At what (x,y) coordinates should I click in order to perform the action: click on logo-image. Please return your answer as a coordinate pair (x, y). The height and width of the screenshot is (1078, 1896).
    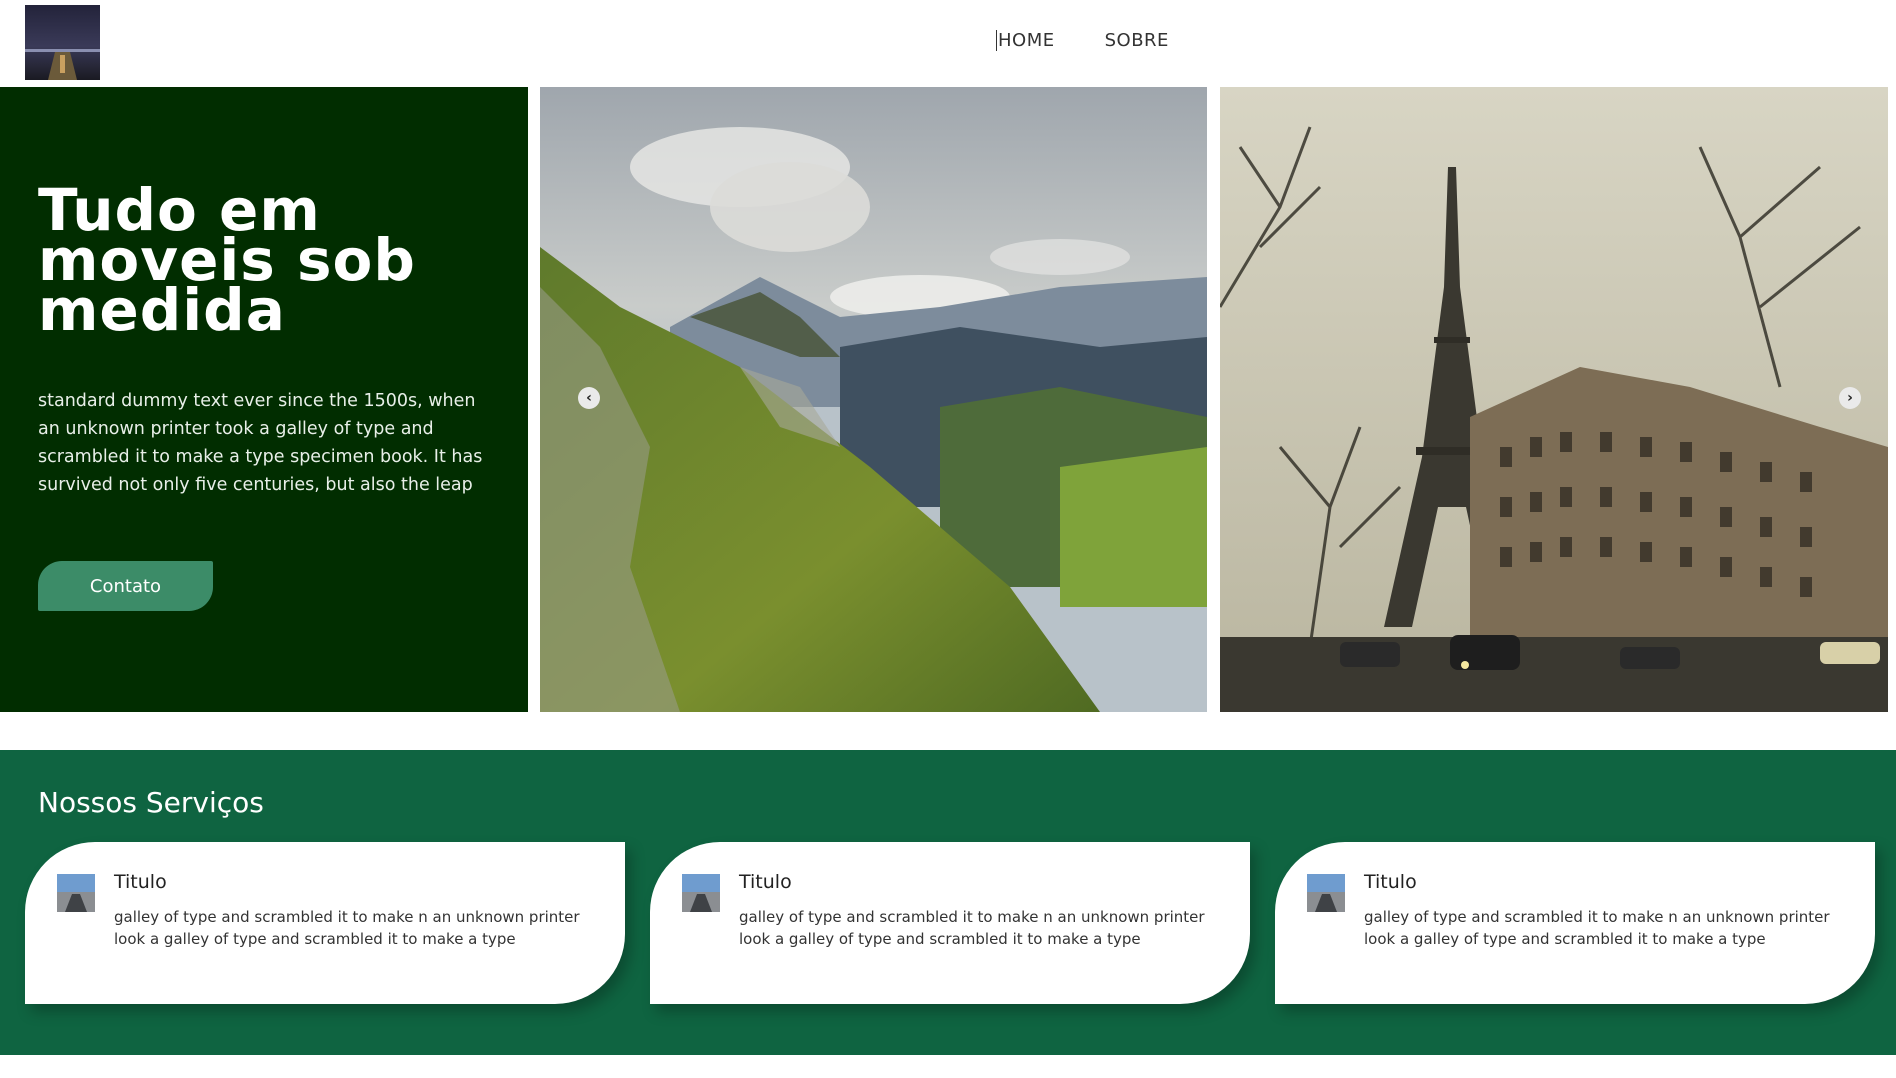
    Looking at the image, I should click on (62, 42).